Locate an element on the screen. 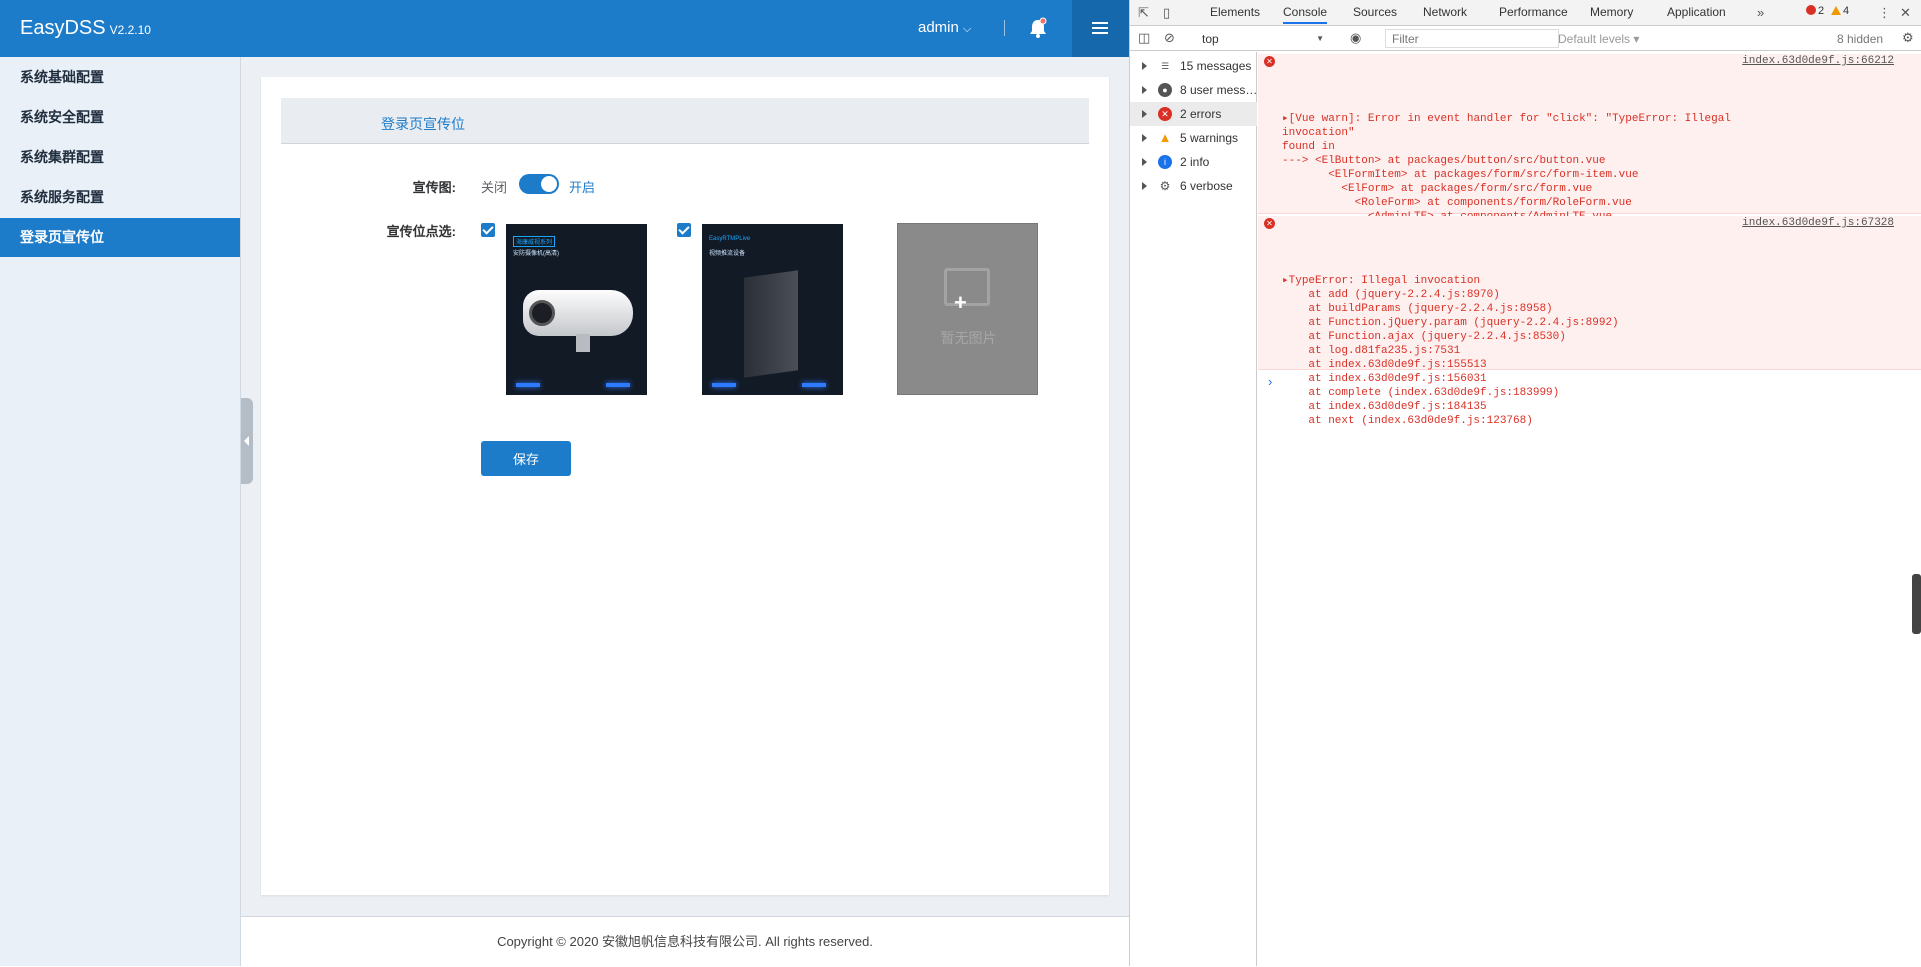 This screenshot has width=1921, height=967. console-toolbar: ◫ ⊘ top ◉ Default levels ▾ 8 hidden ⚙ is located at coordinates (1525, 39).